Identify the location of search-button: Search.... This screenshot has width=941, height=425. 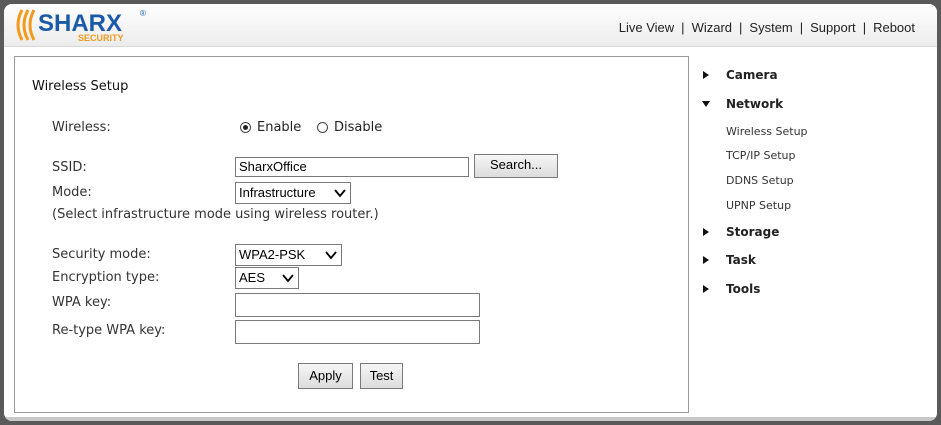
(516, 166).